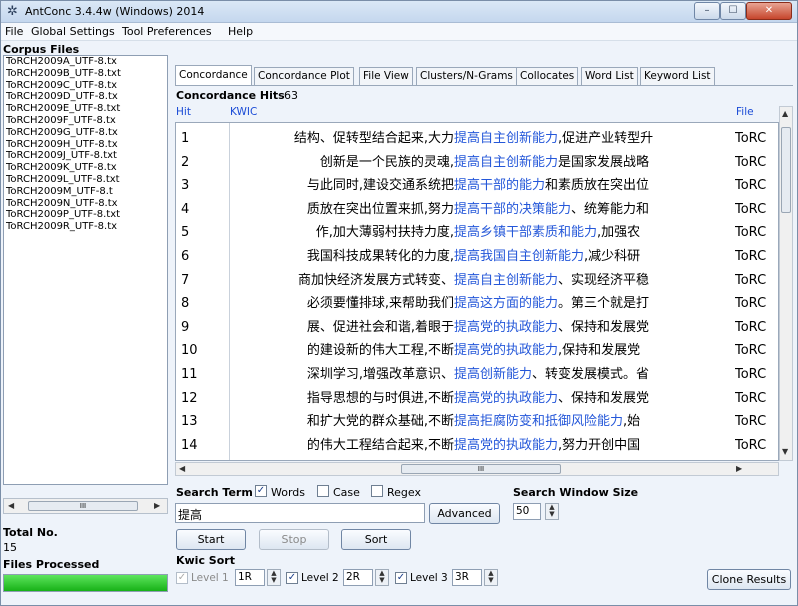  Describe the element at coordinates (85, 156) in the screenshot. I see `corpus-file-item: ToRCH2009J_UTF-8.txt` at that location.